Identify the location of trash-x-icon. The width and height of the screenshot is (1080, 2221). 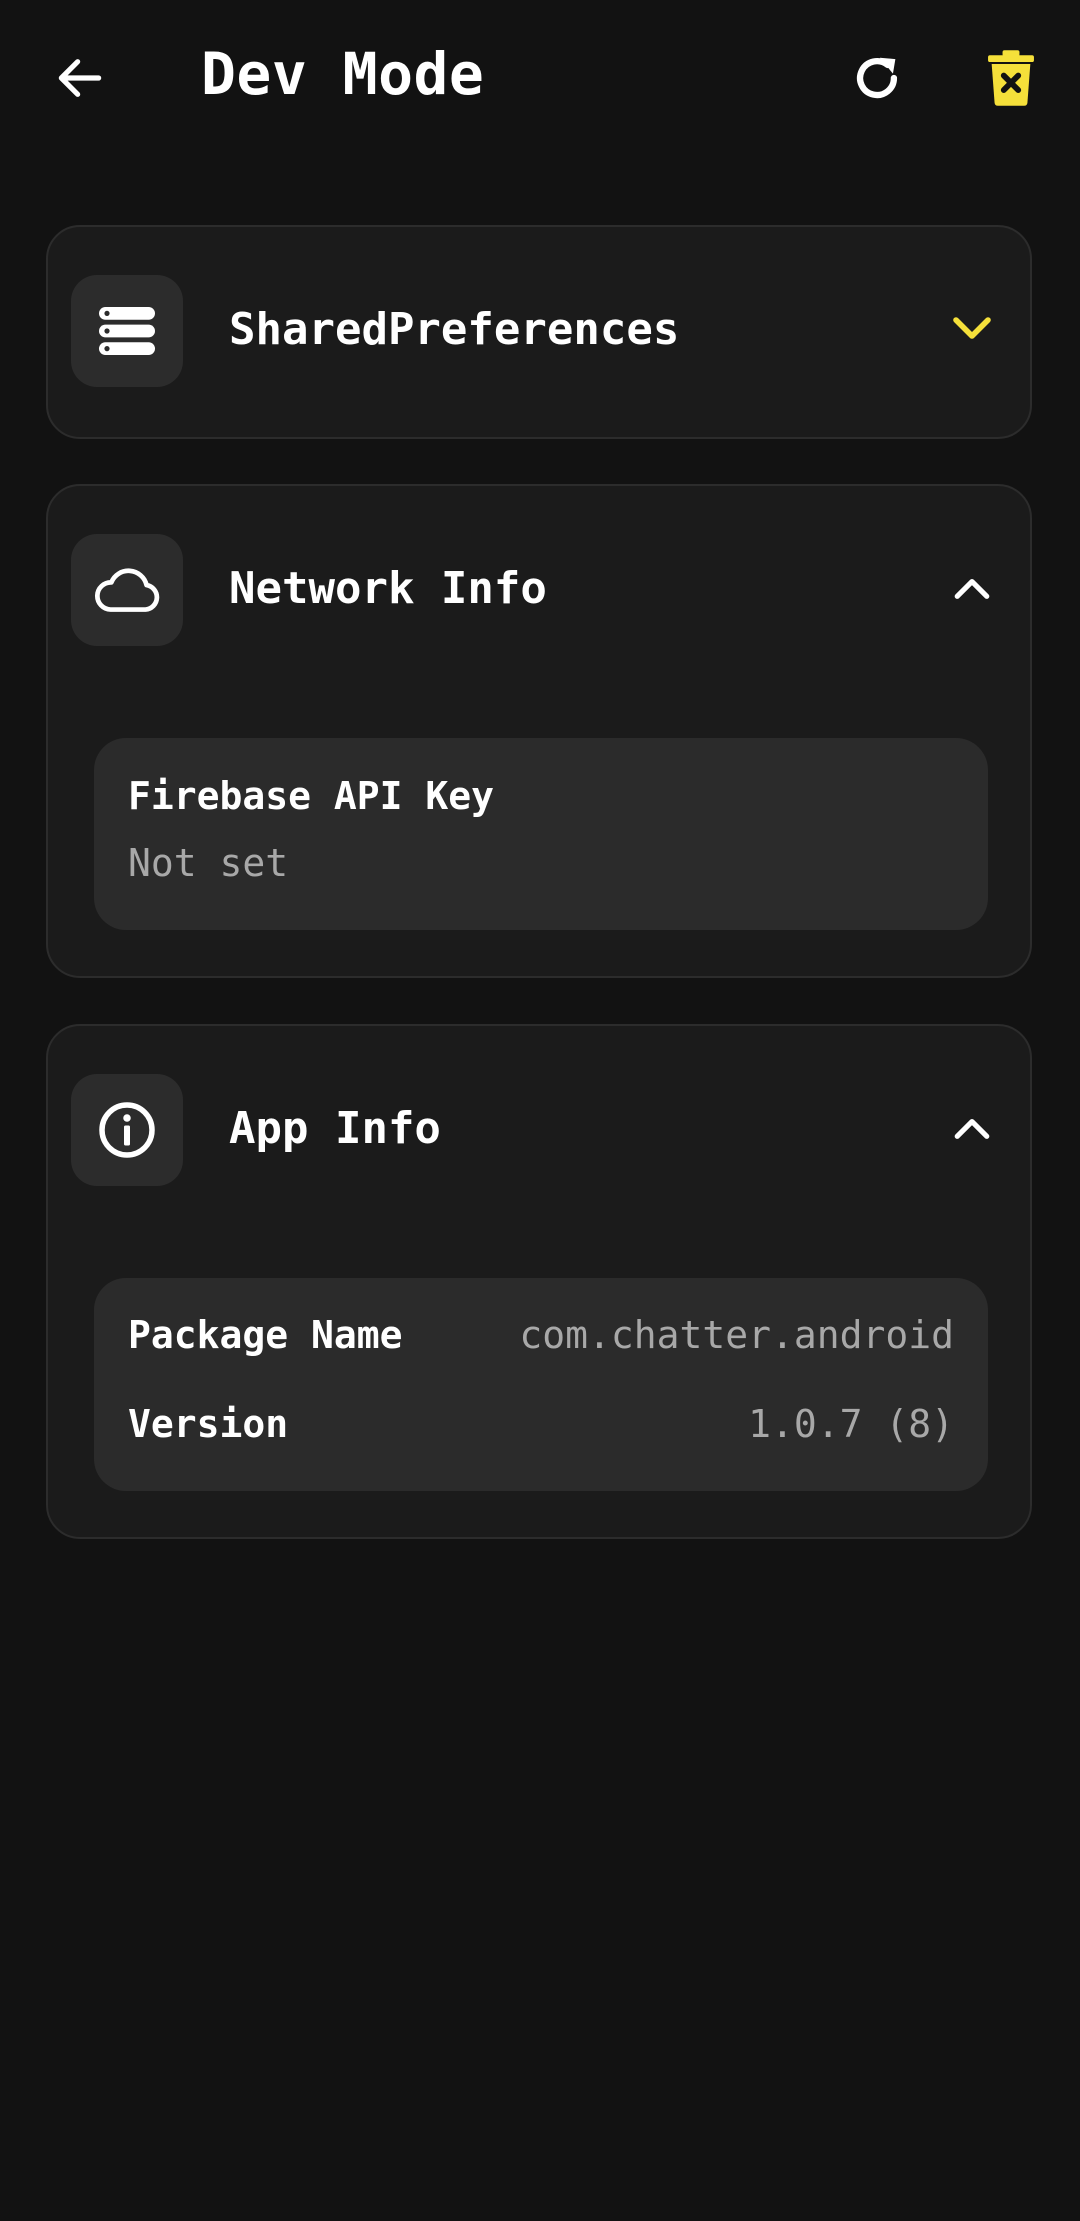
(1011, 78).